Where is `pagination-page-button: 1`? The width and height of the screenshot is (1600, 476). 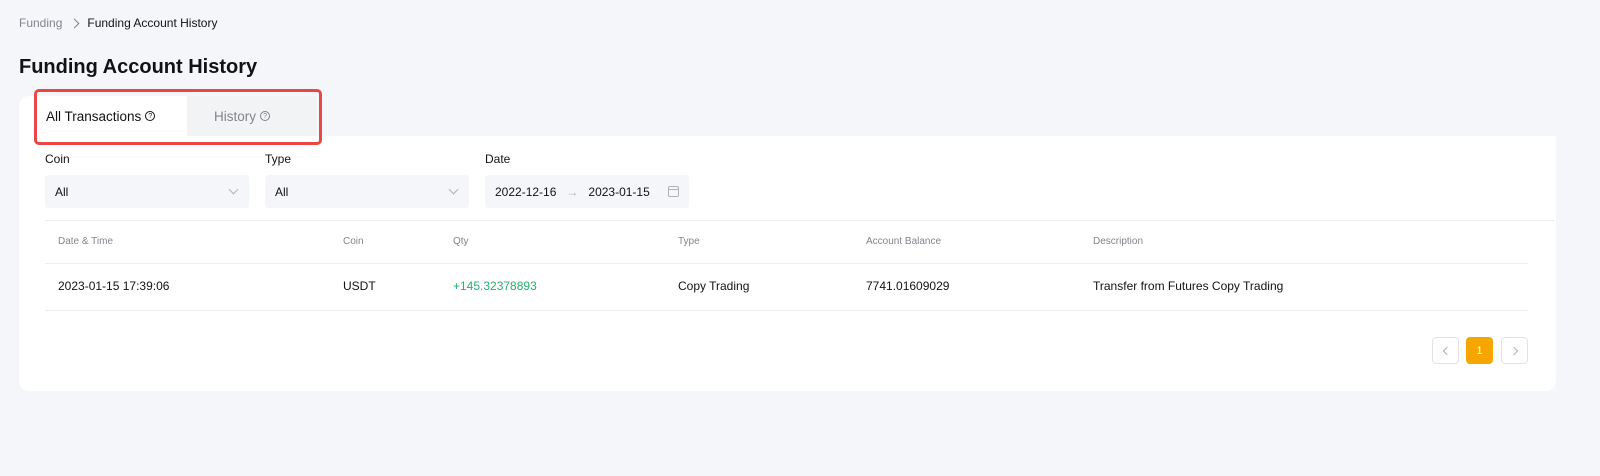 pagination-page-button: 1 is located at coordinates (1479, 350).